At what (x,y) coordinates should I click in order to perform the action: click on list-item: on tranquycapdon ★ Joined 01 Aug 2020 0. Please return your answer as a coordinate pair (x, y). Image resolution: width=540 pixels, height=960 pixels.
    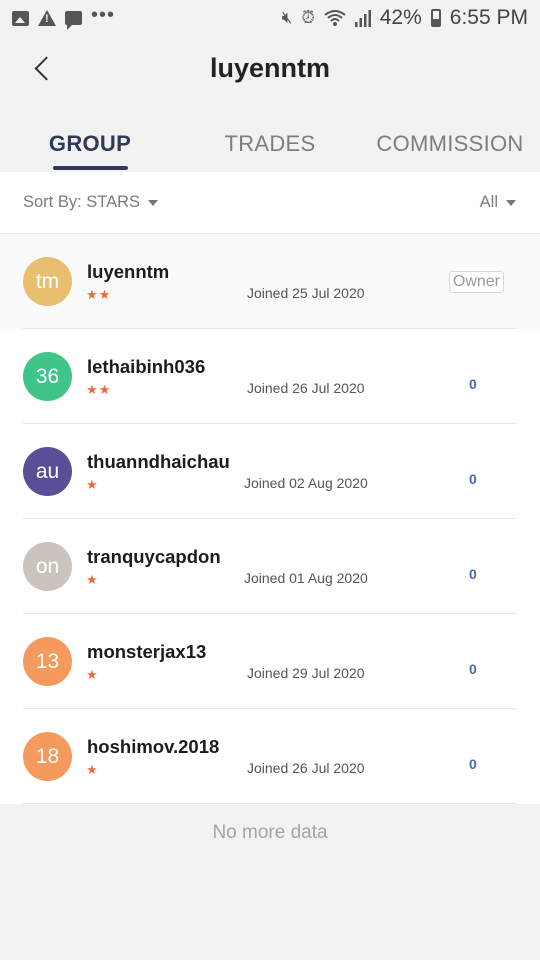
    Looking at the image, I should click on (270, 566).